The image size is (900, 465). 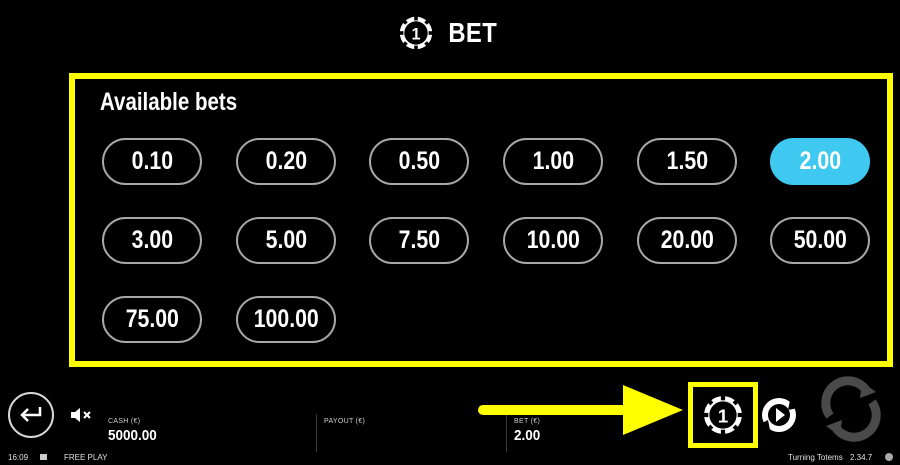 I want to click on cash-display: CASH (€) 5000.00, so click(x=135, y=431).